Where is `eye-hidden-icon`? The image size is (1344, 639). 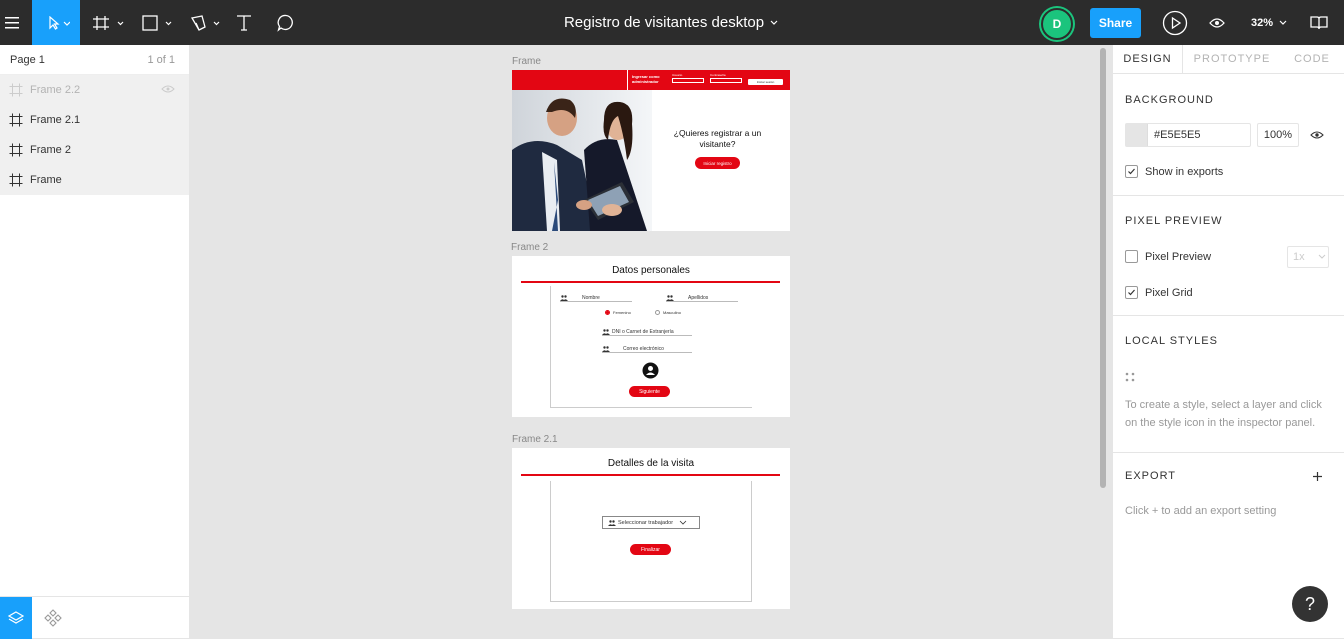
eye-hidden-icon is located at coordinates (168, 89).